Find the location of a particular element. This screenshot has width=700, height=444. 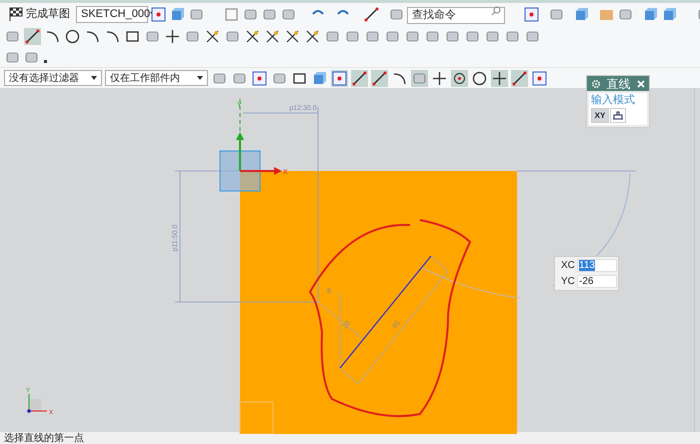

close-button is located at coordinates (640, 83).